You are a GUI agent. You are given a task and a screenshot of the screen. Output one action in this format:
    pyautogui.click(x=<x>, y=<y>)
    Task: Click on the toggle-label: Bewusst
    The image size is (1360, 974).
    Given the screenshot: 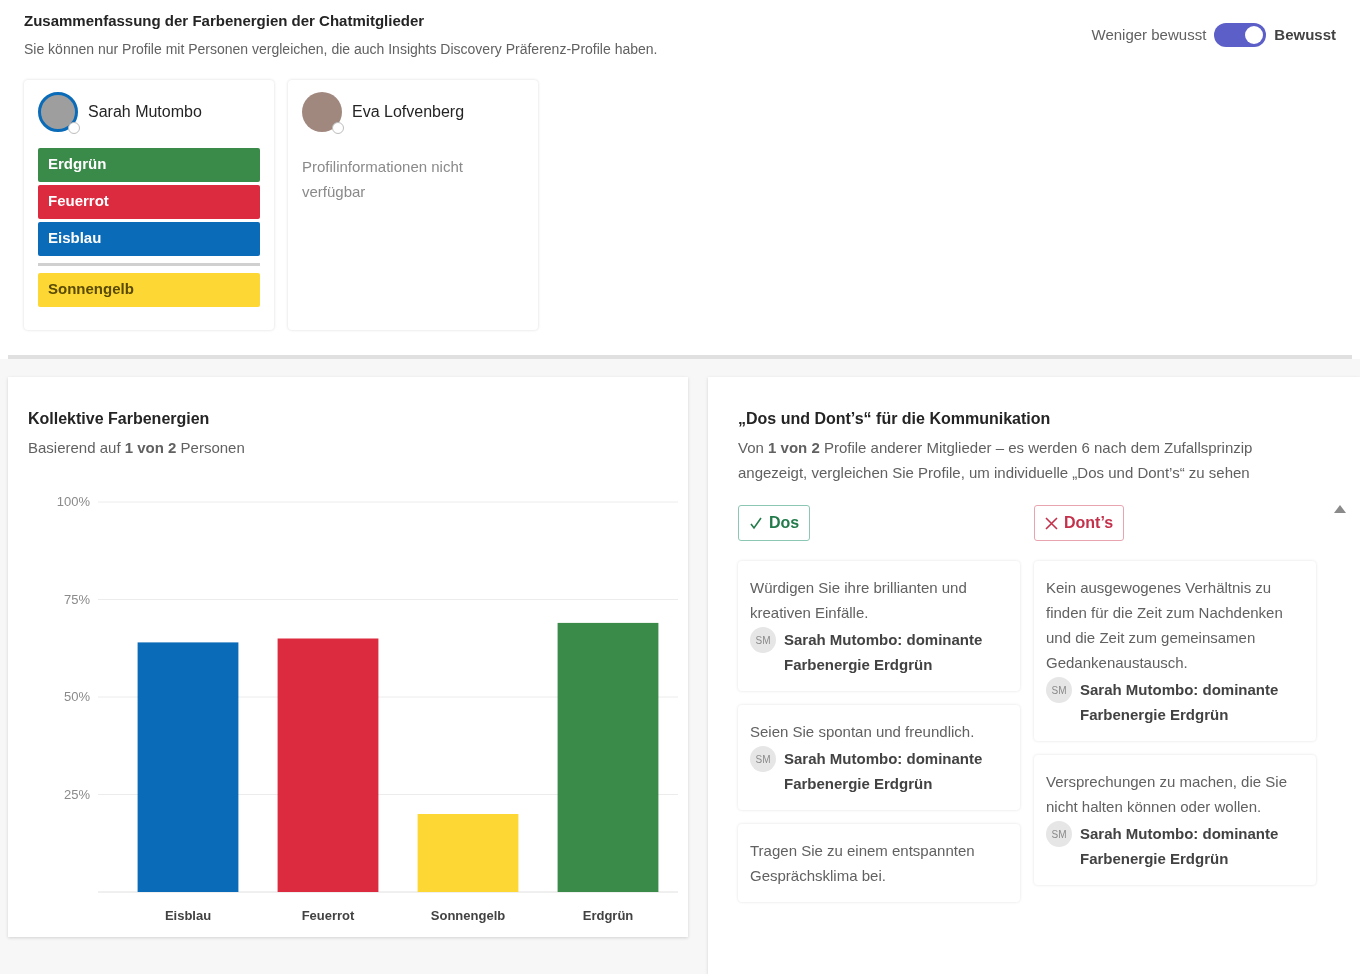 What is the action you would take?
    pyautogui.click(x=1305, y=34)
    